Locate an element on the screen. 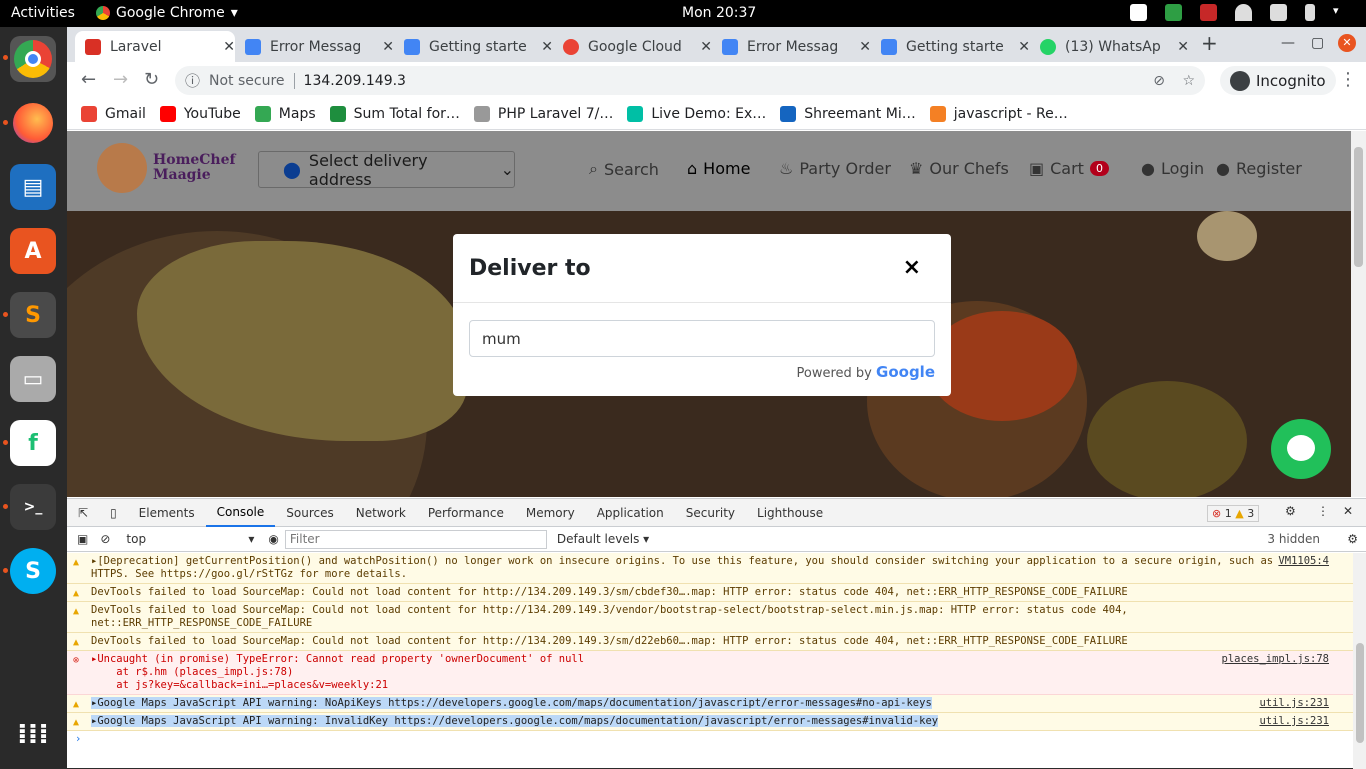  console-prompt: › is located at coordinates (710, 739).